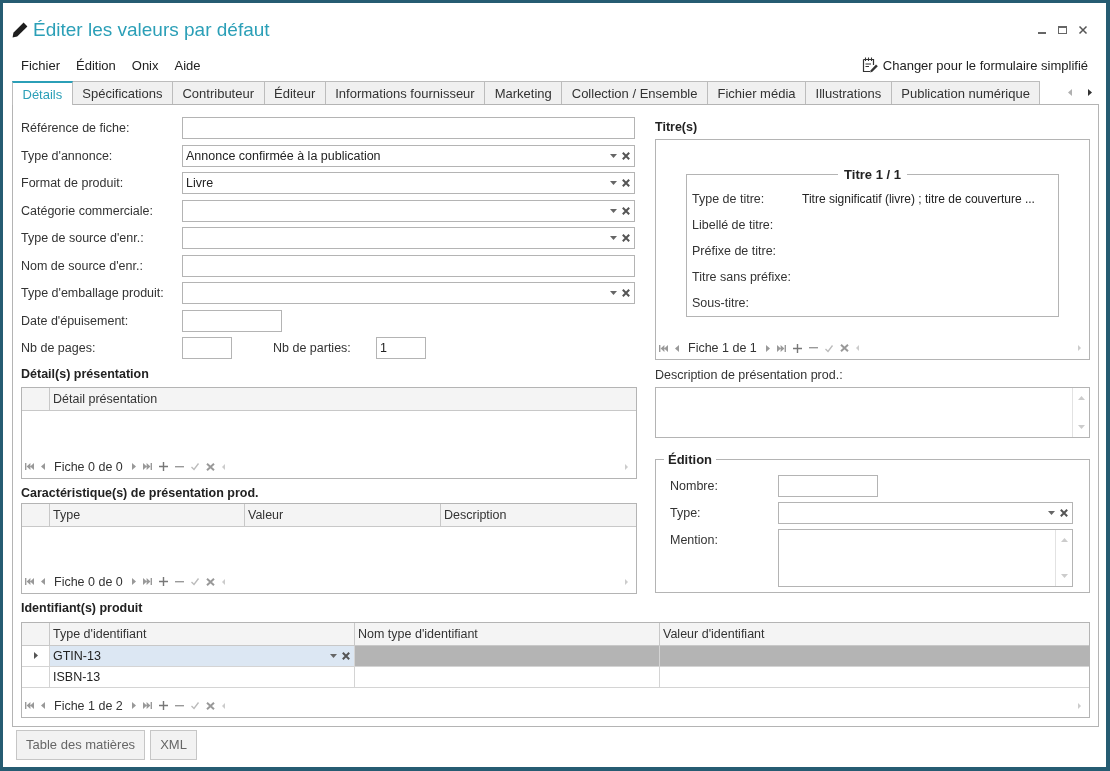  Describe the element at coordinates (555, 656) in the screenshot. I see `table-row: GTIN-13` at that location.